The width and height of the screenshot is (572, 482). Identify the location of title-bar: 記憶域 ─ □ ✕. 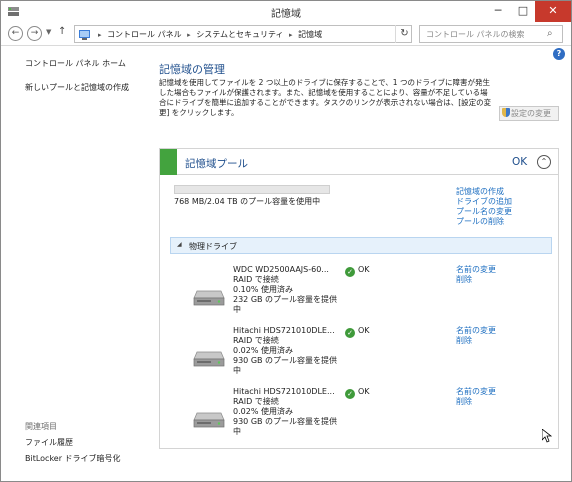
(286, 11).